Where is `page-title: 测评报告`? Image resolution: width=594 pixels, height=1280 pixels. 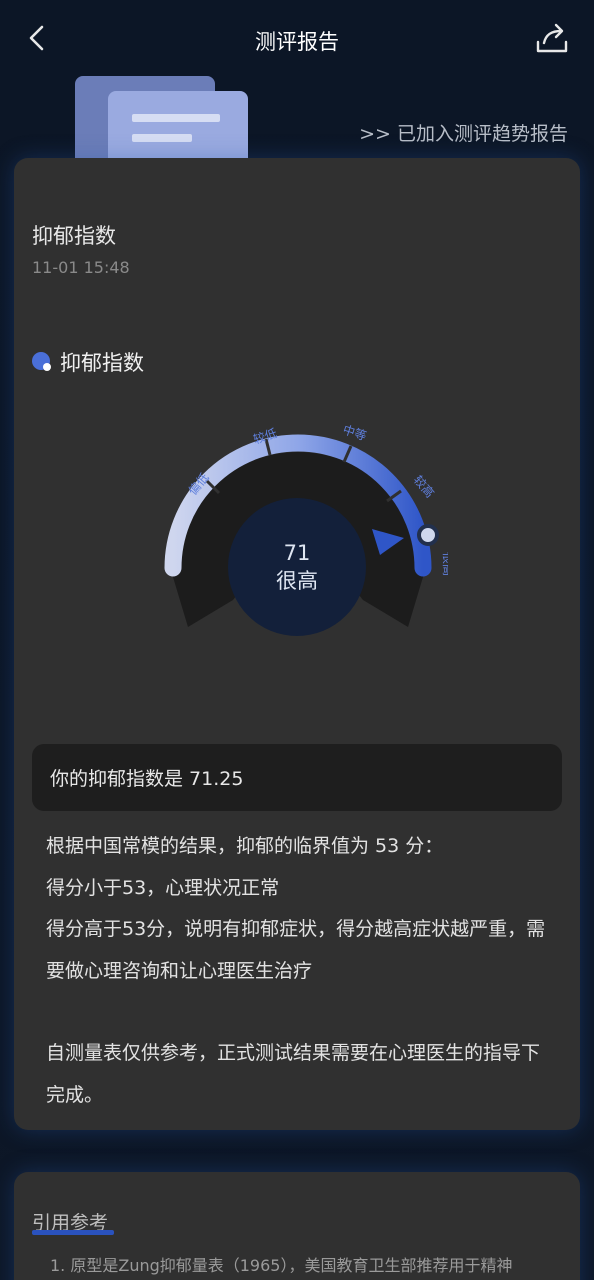 page-title: 测评报告 is located at coordinates (297, 42).